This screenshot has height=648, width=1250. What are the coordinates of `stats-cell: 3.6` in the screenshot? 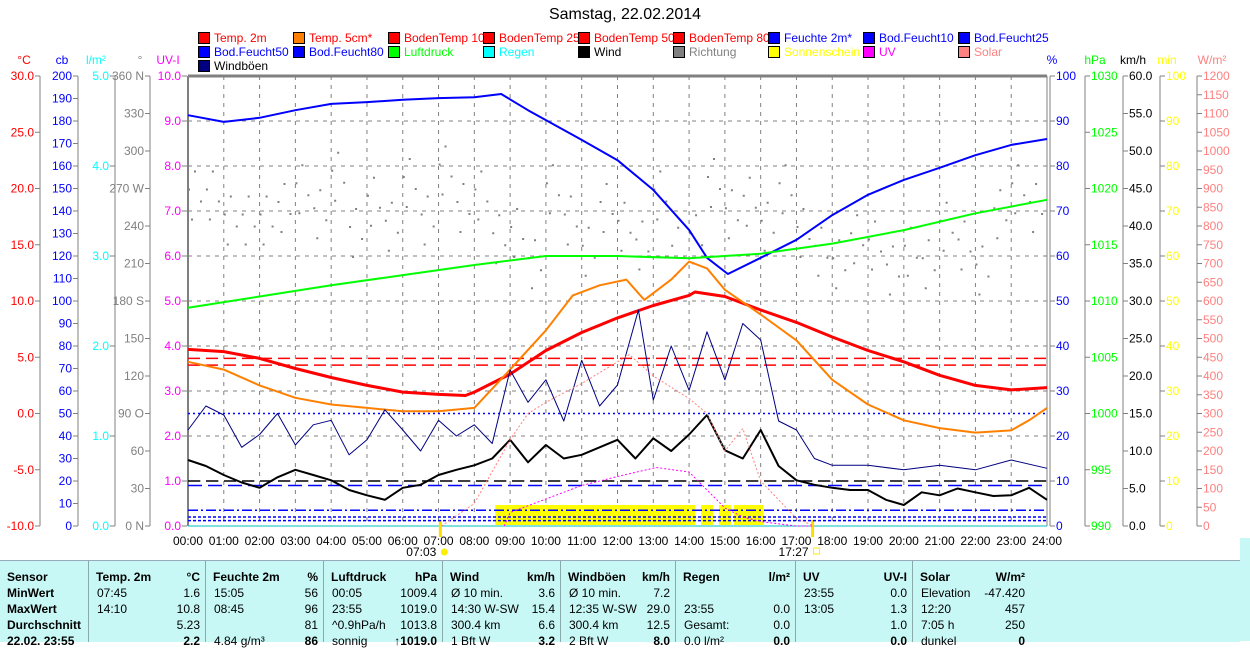 It's located at (546, 593).